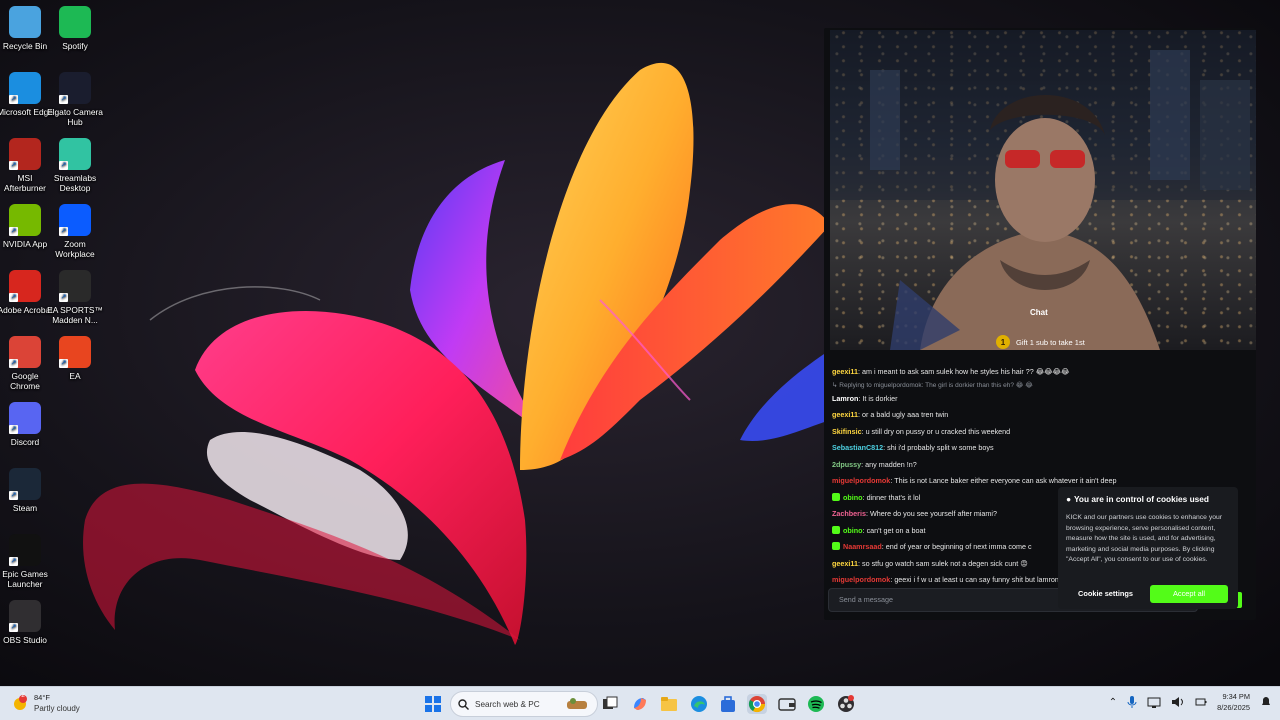 This screenshot has width=1280, height=720. Describe the element at coordinates (846, 704) in the screenshot. I see `obs-icon` at that location.